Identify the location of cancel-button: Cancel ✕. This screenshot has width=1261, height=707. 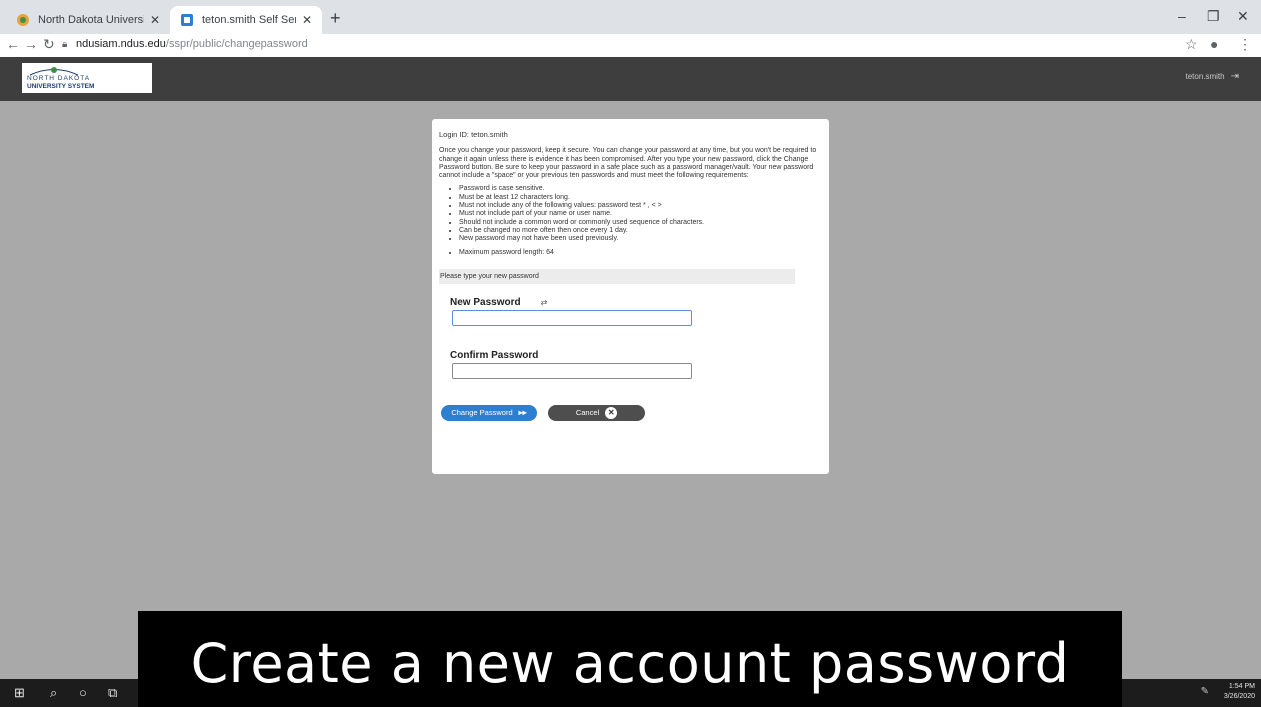
(596, 413).